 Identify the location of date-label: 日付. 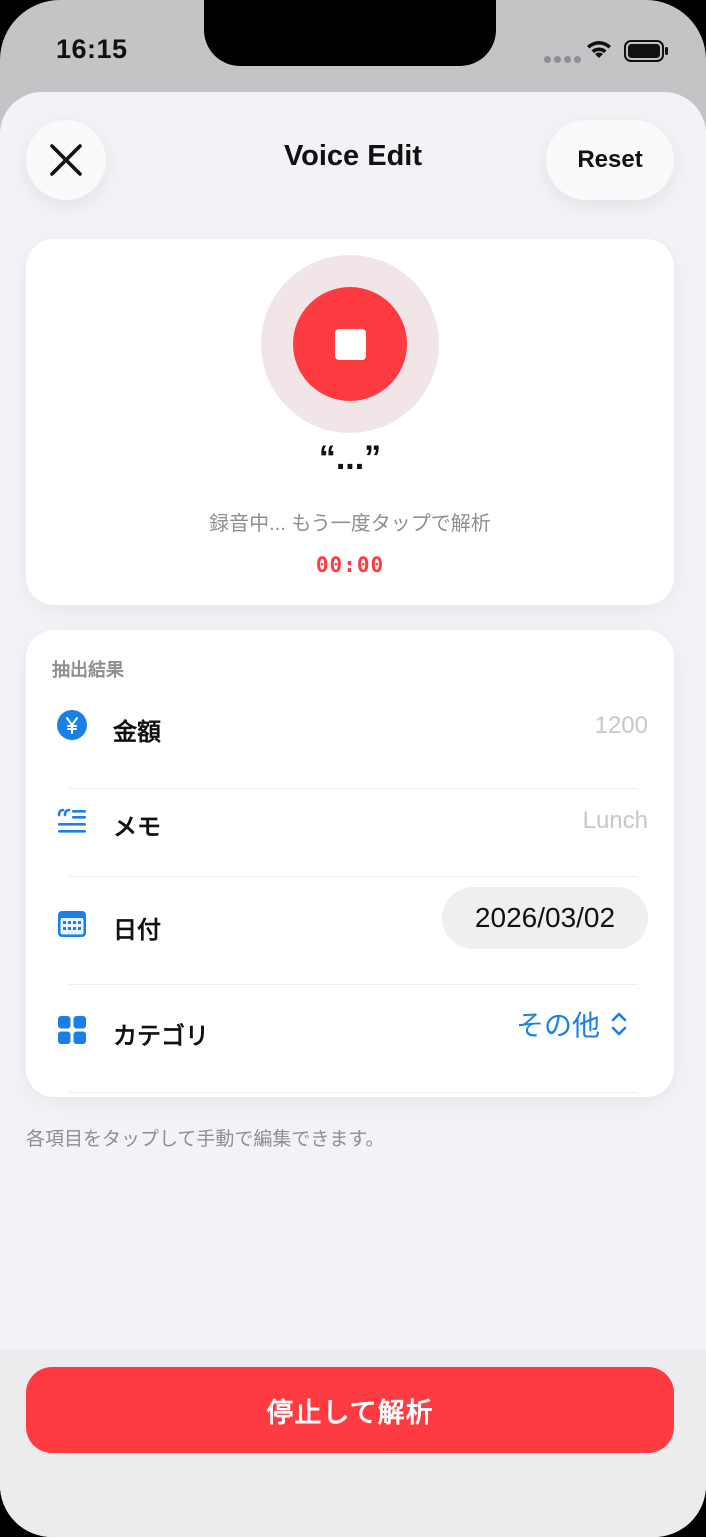
(137, 930).